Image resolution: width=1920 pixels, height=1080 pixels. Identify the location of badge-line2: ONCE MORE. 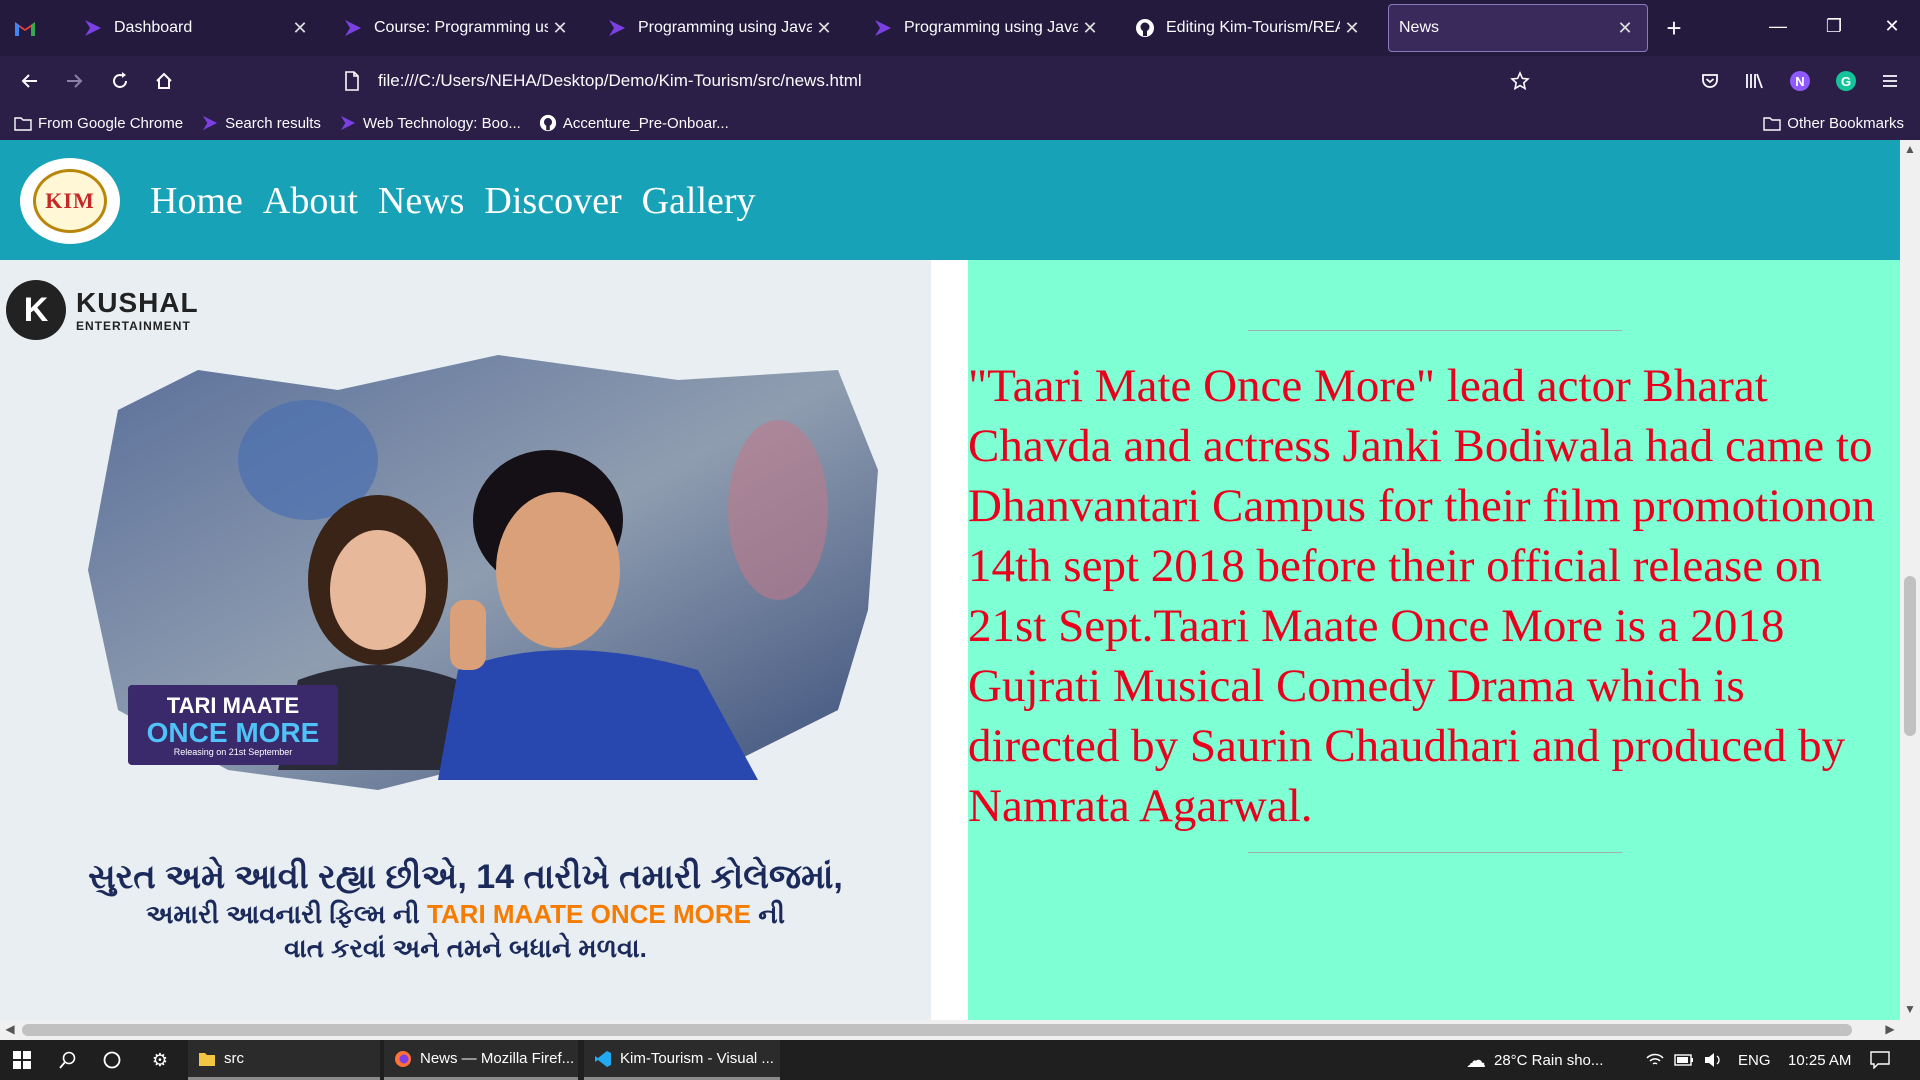
(233, 732).